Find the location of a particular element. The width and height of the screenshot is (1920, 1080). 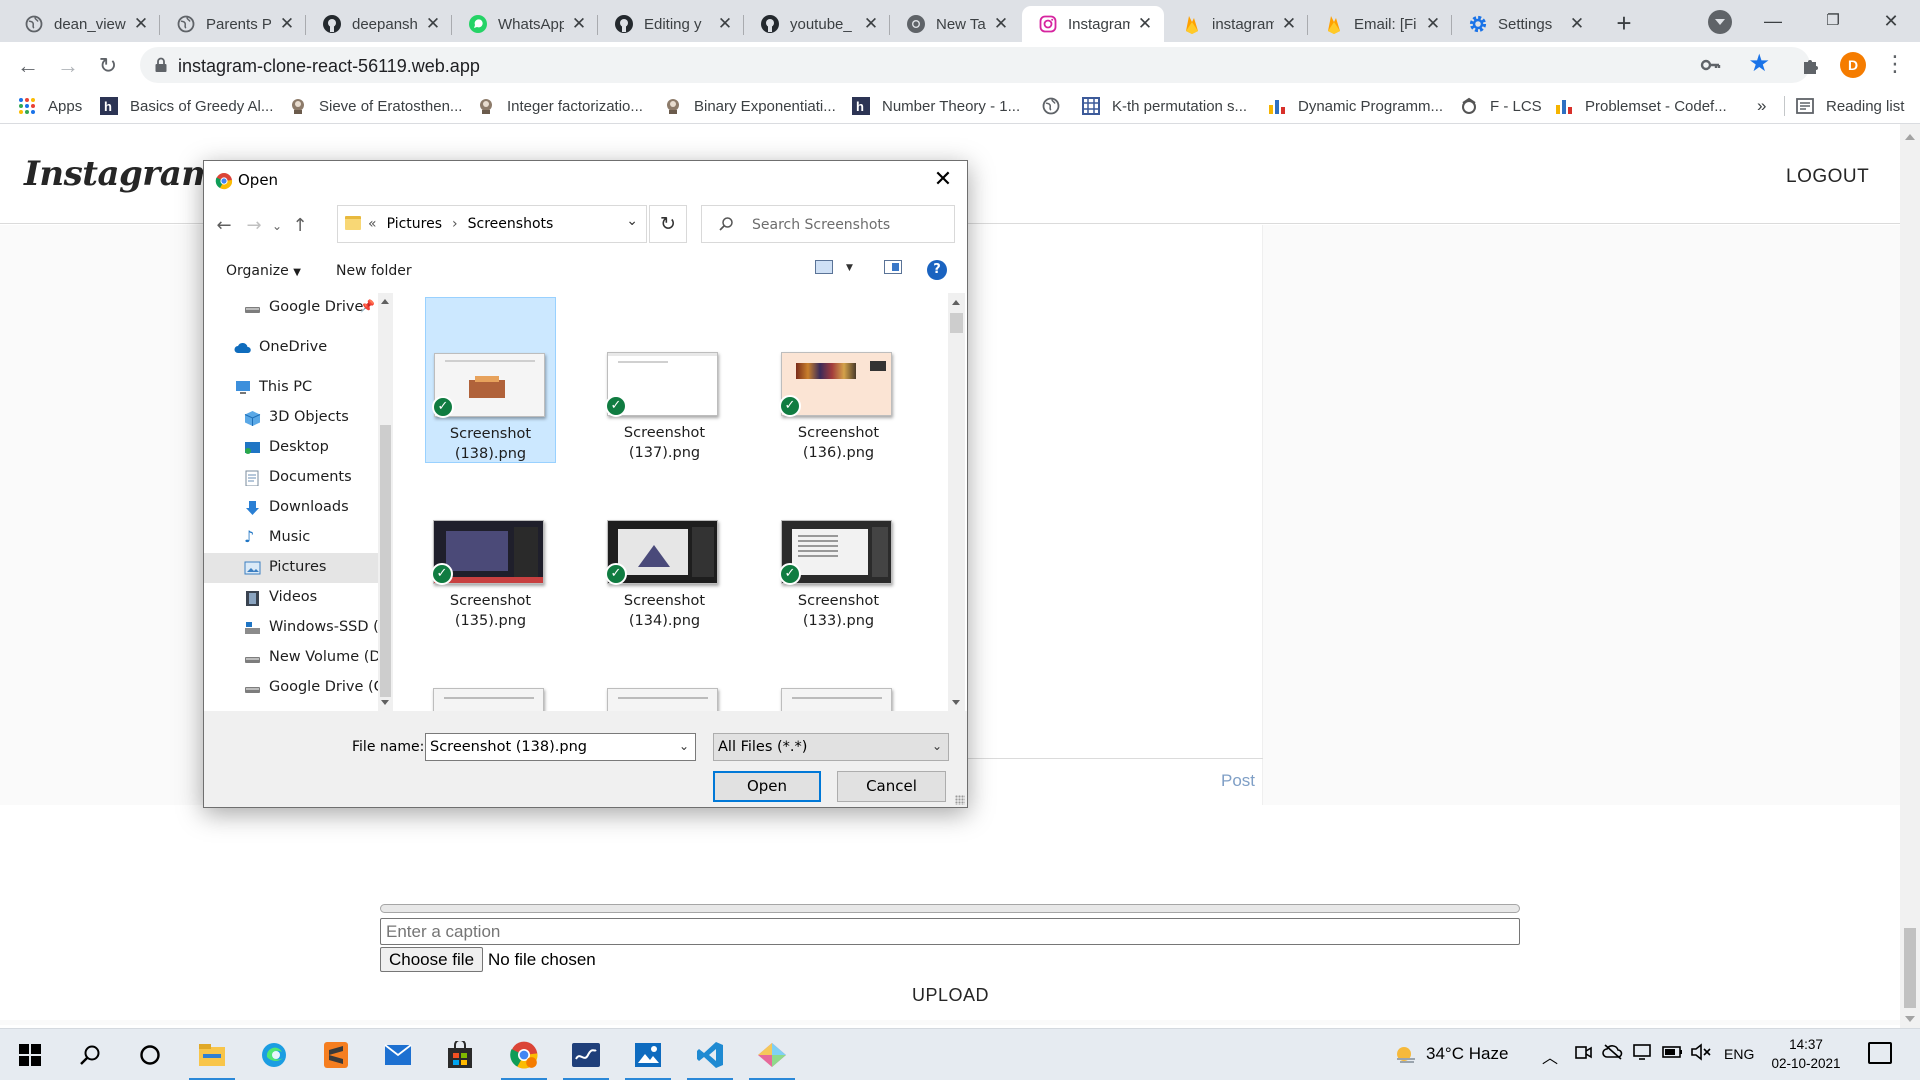

file-item: ✓ Screenshot (138).png is located at coordinates (490, 380).